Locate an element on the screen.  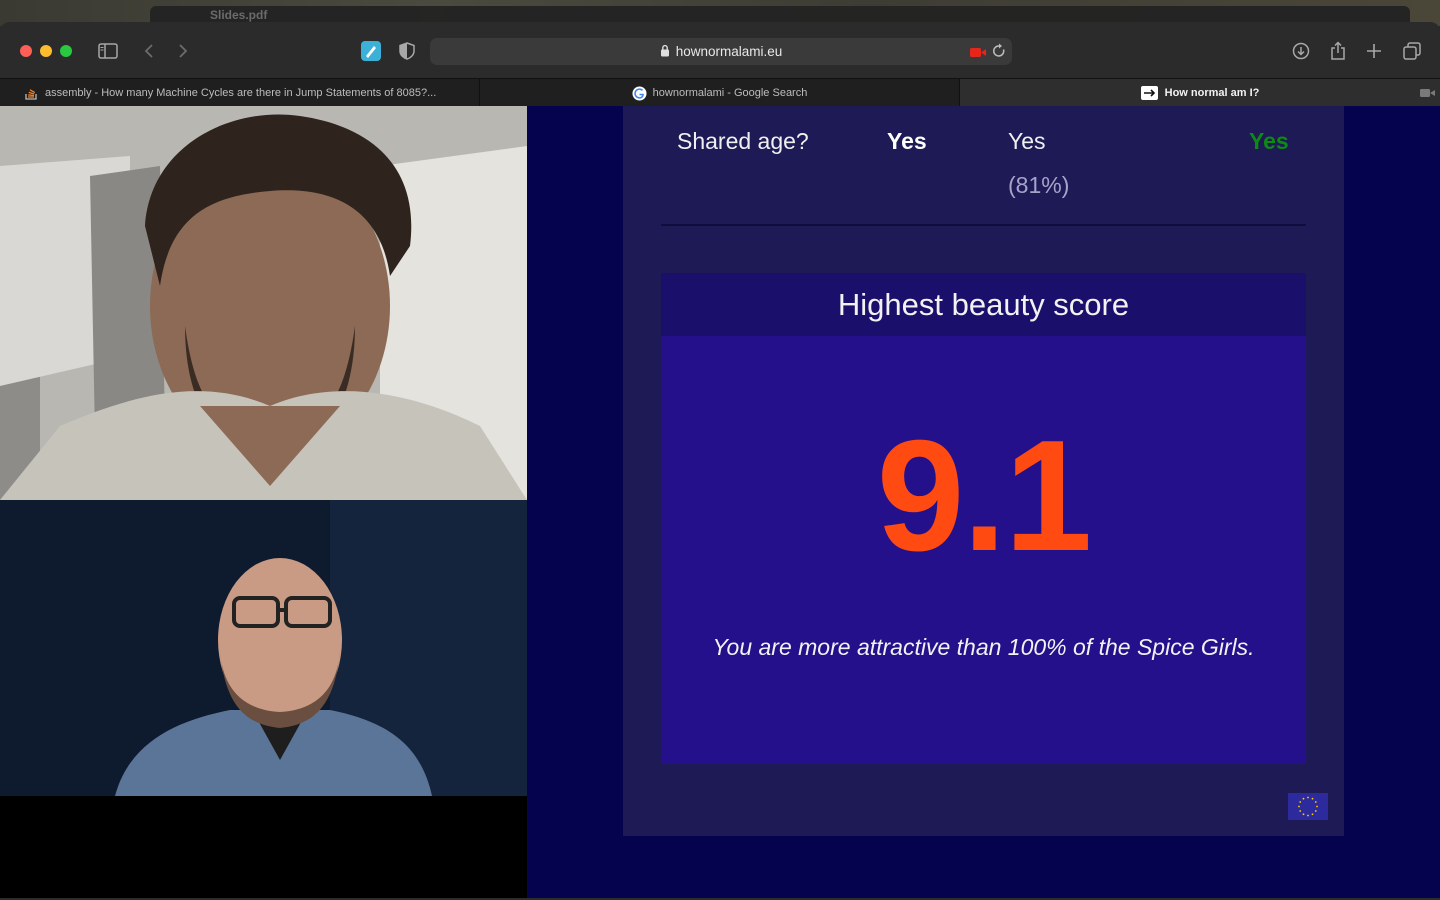
browser-toolbar: hownormalami.eu is located at coordinates (720, 50).